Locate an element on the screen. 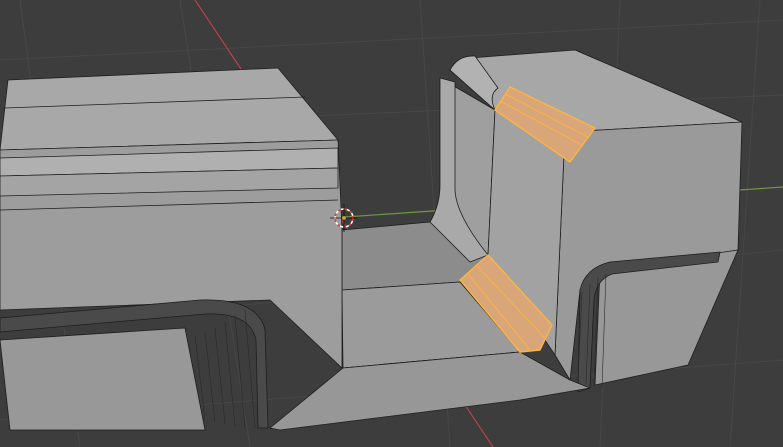 Image resolution: width=783 pixels, height=447 pixels. left-block-top is located at coordinates (169, 109).